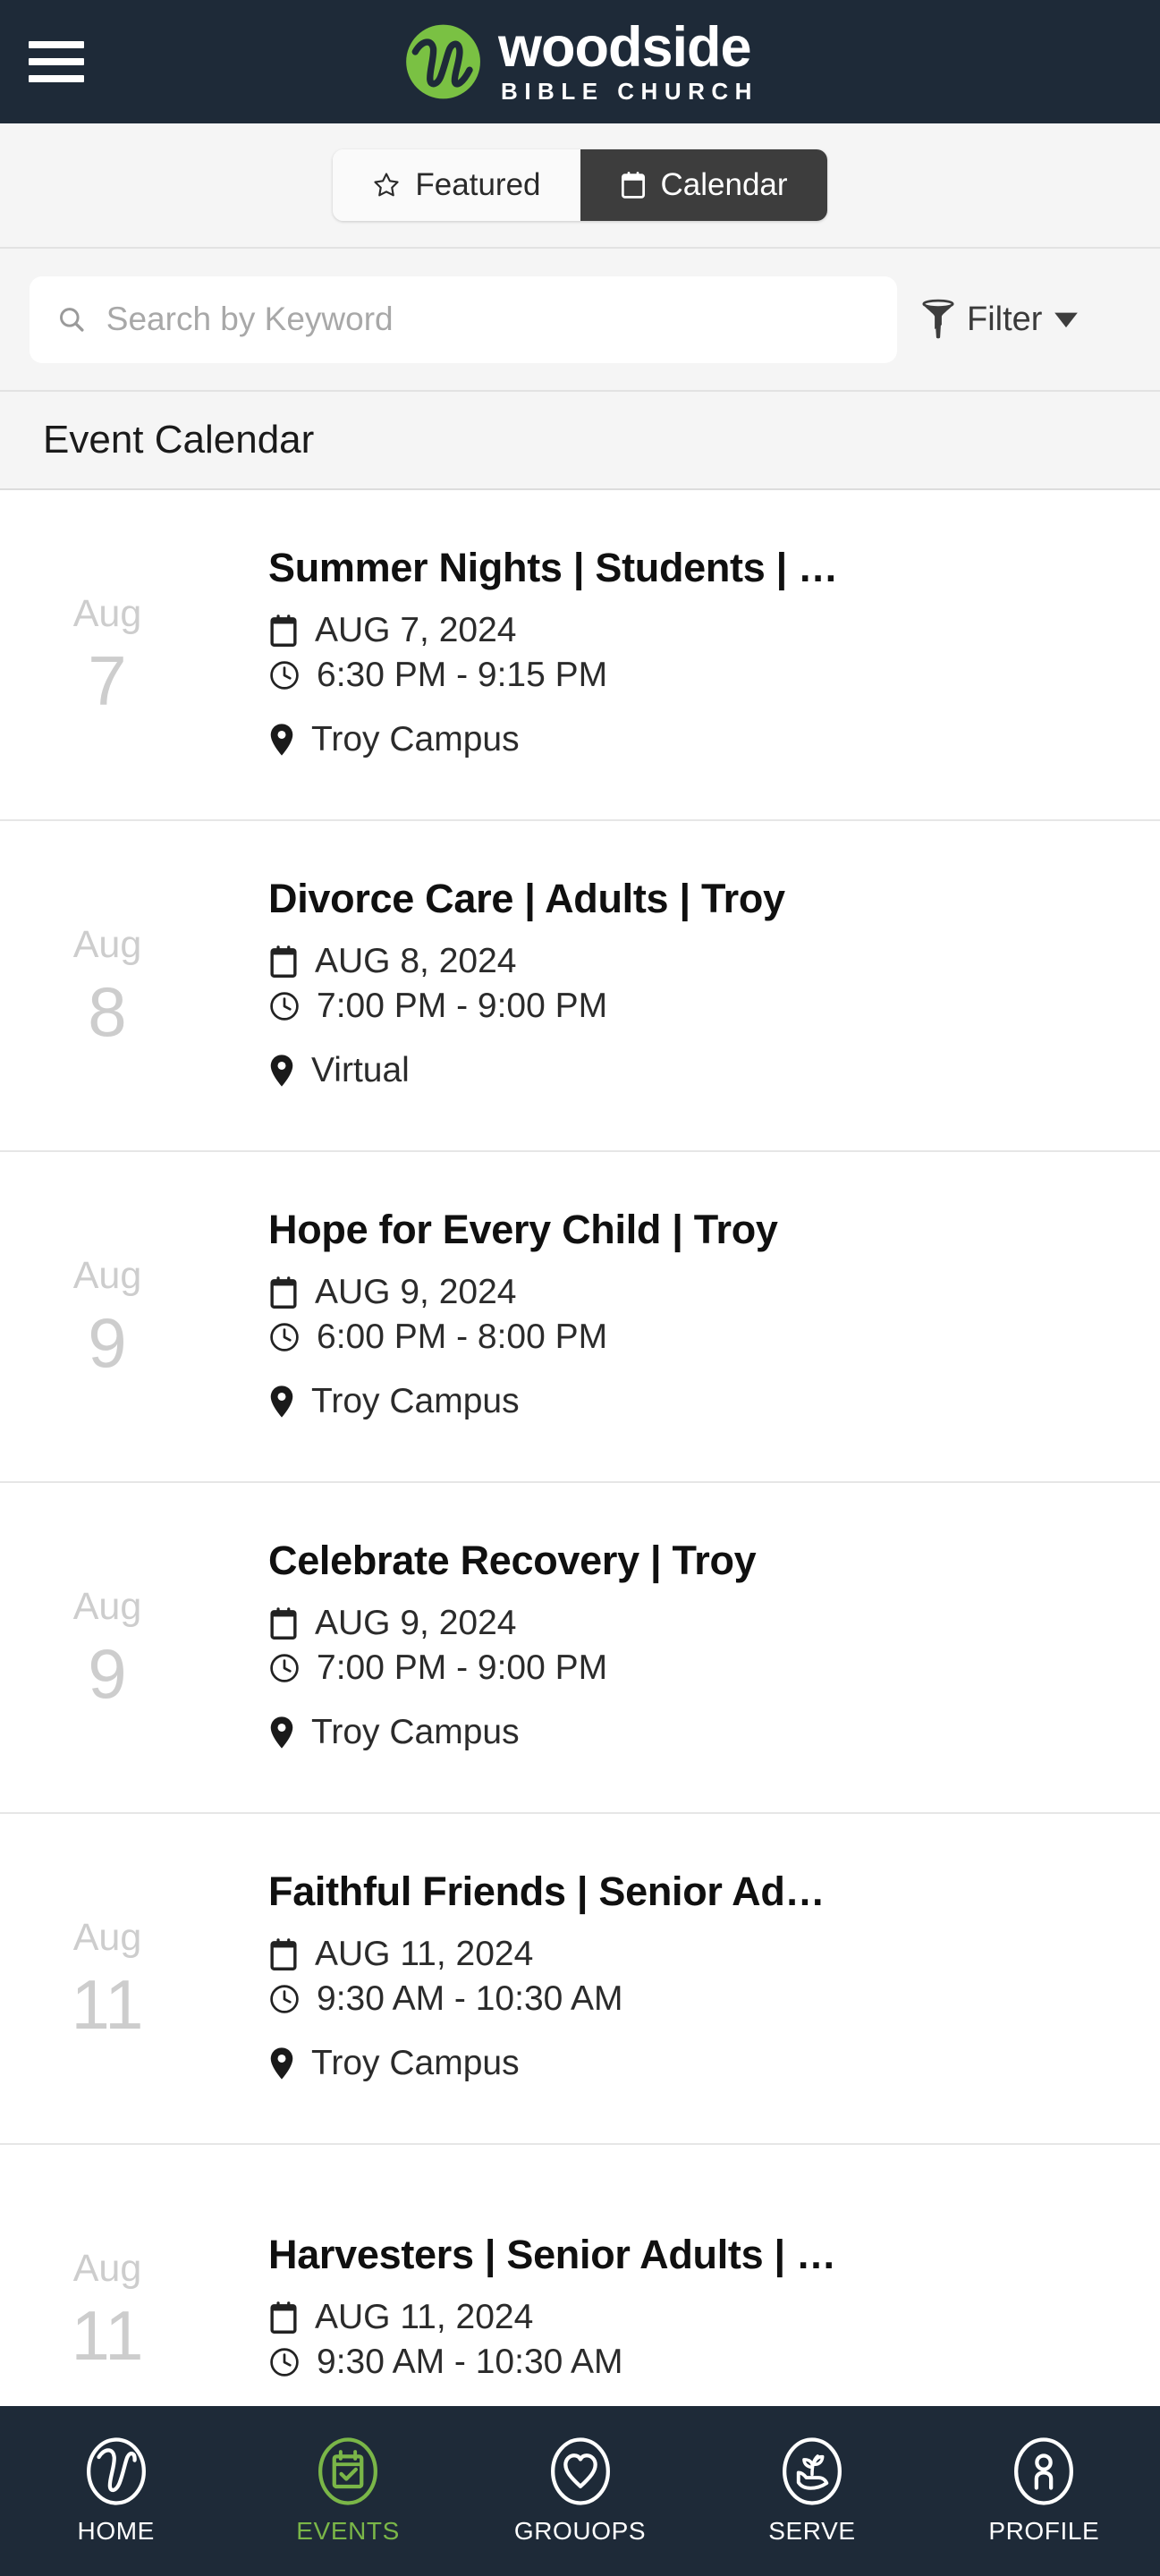 This screenshot has height=2576, width=1160. I want to click on search-box, so click(463, 319).